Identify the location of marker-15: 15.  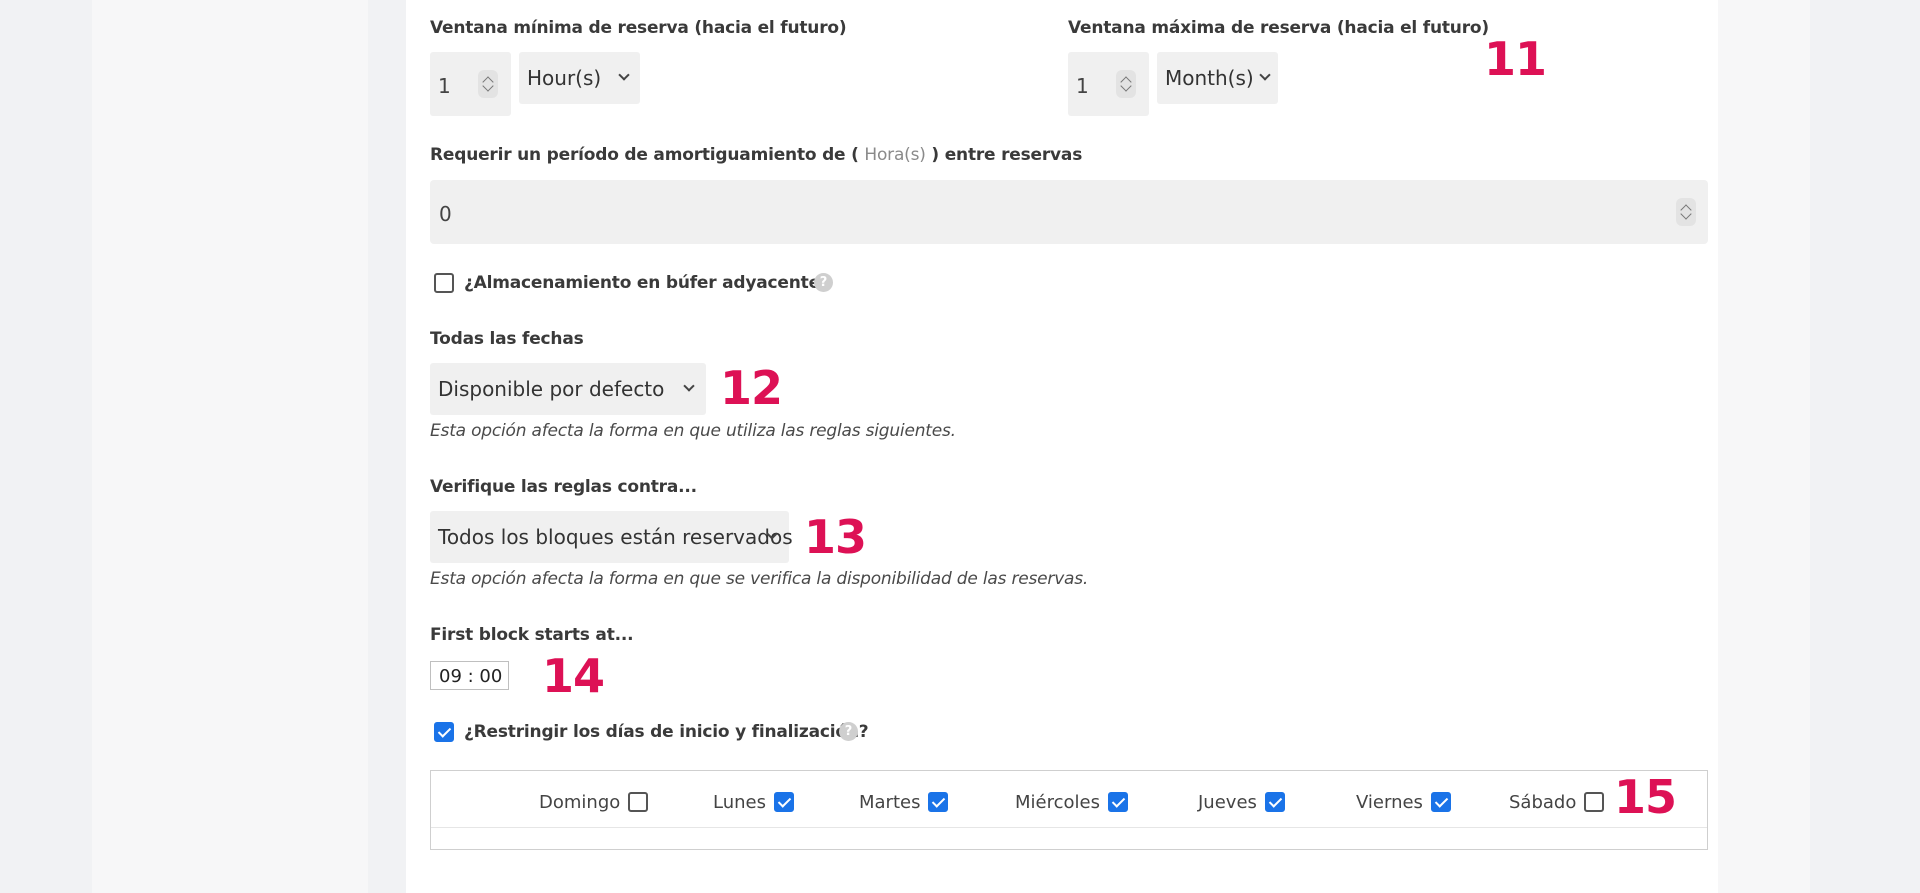
(1645, 797).